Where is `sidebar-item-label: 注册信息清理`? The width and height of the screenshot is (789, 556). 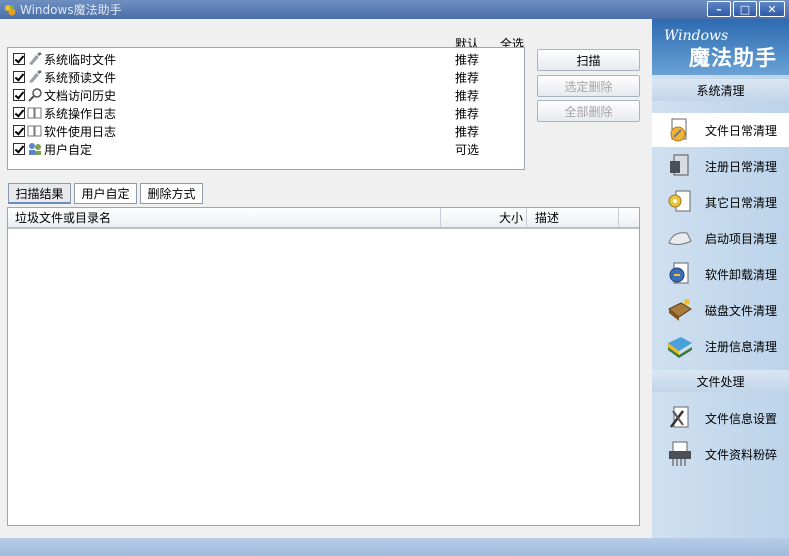 sidebar-item-label: 注册信息清理 is located at coordinates (741, 346).